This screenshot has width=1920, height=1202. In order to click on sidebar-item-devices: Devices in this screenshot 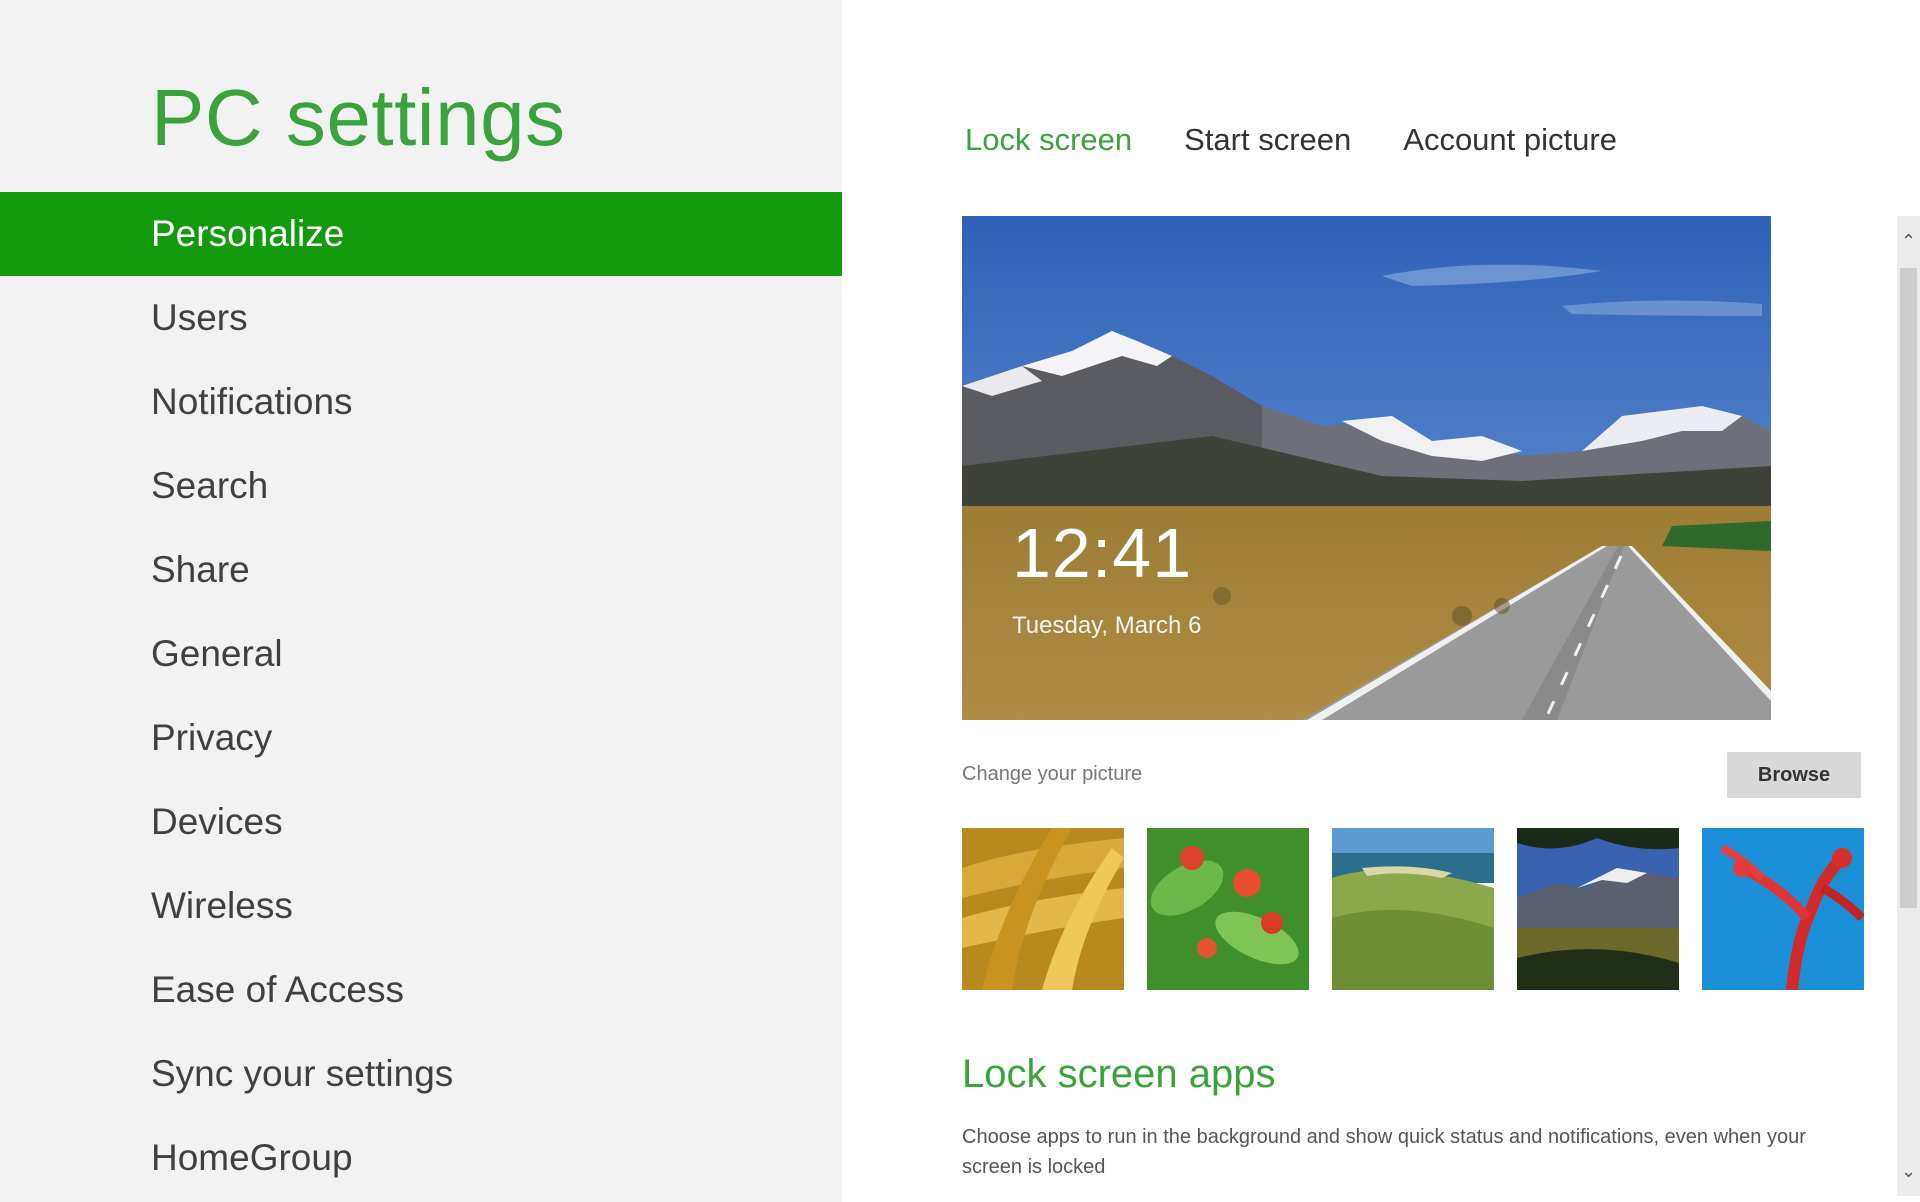, I will do `click(421, 822)`.